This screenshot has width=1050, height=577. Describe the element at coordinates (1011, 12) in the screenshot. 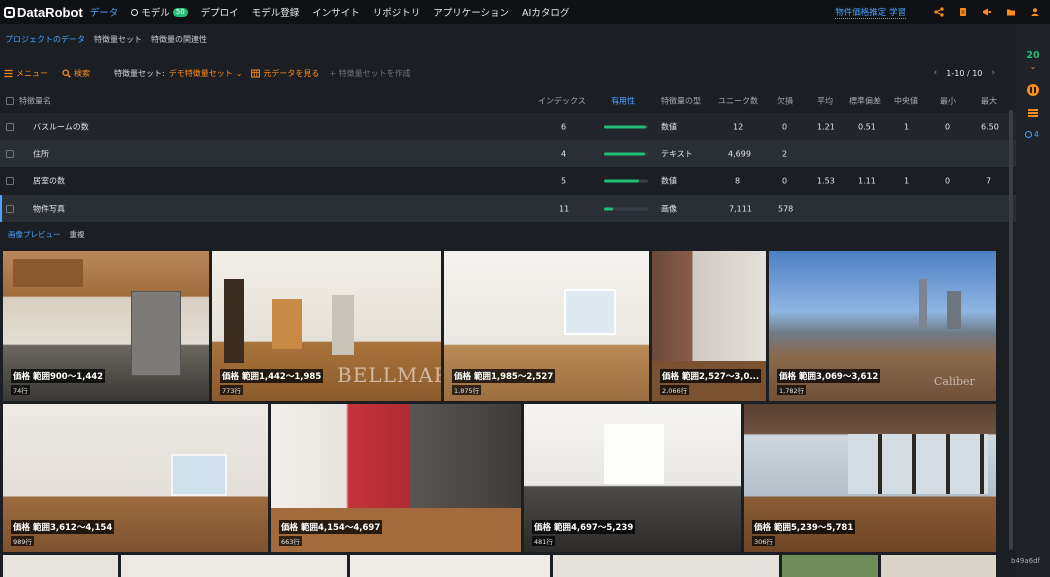

I see `folder-icon` at that location.